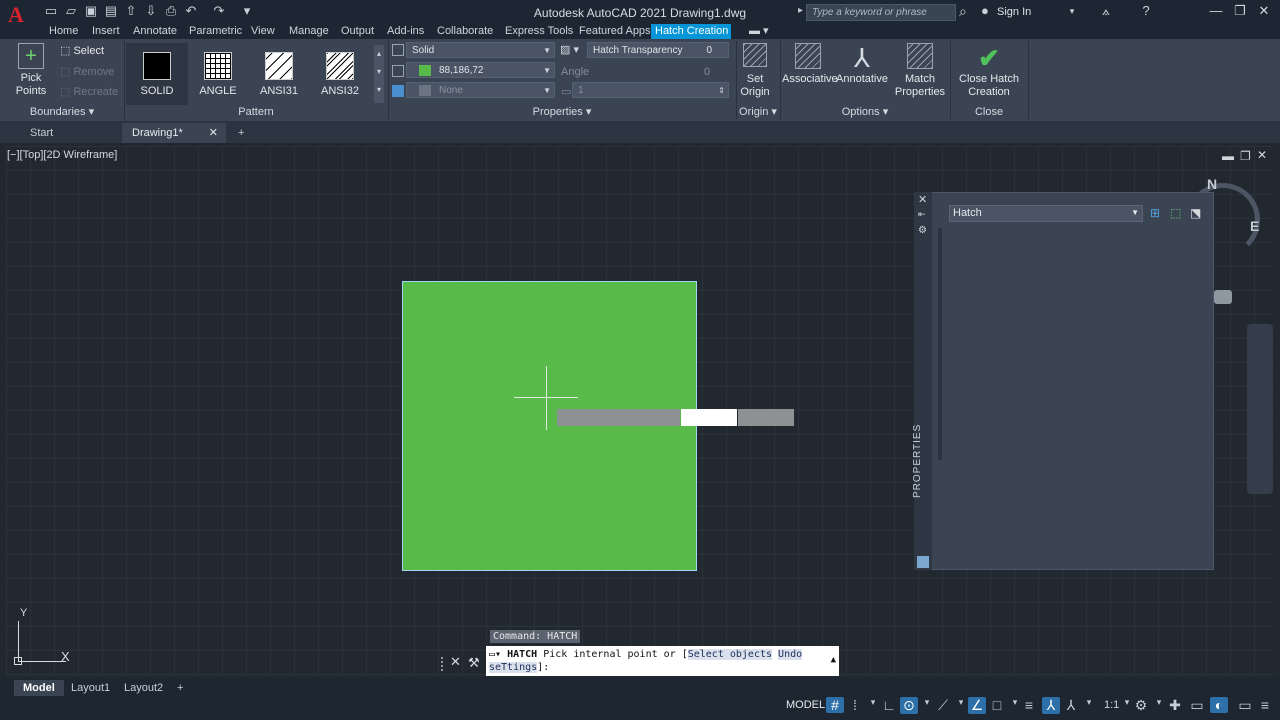 Image resolution: width=1280 pixels, height=720 pixels. What do you see at coordinates (1071, 705) in the screenshot?
I see `auto-scale-icon: ⅄` at bounding box center [1071, 705].